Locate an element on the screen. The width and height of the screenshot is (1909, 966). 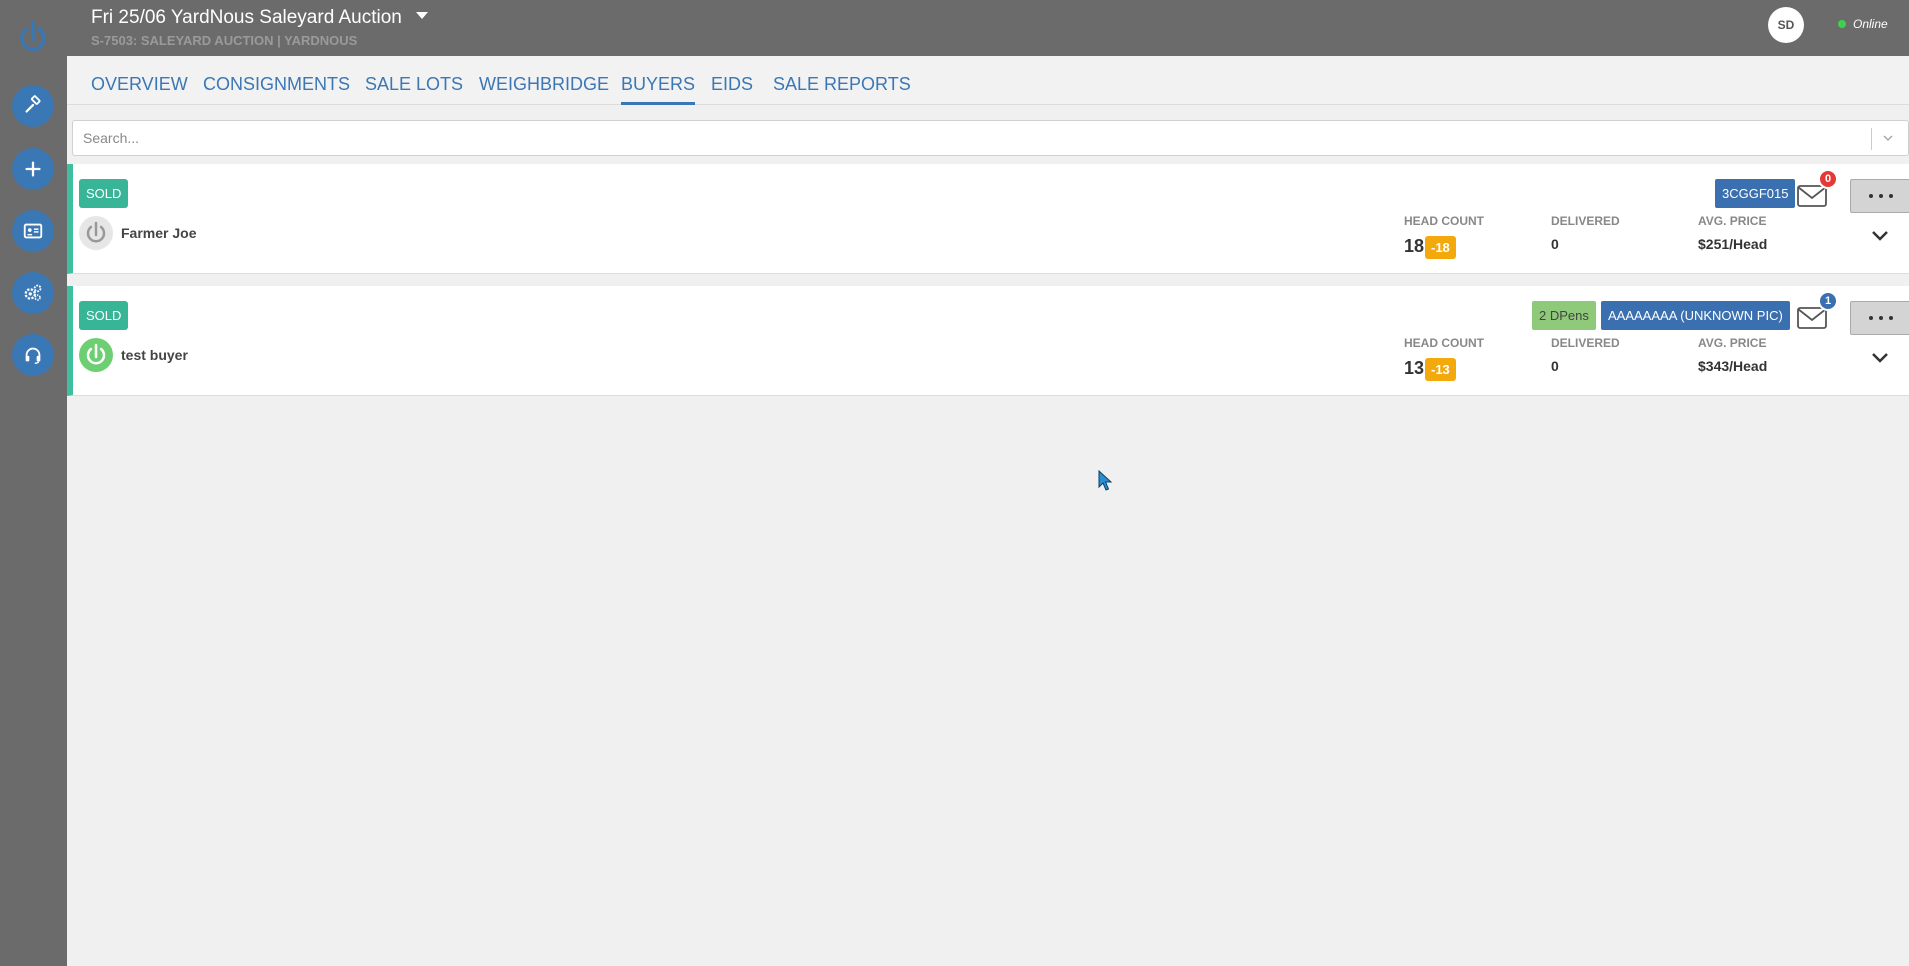
pens-tag: 2 DPens is located at coordinates (1564, 315).